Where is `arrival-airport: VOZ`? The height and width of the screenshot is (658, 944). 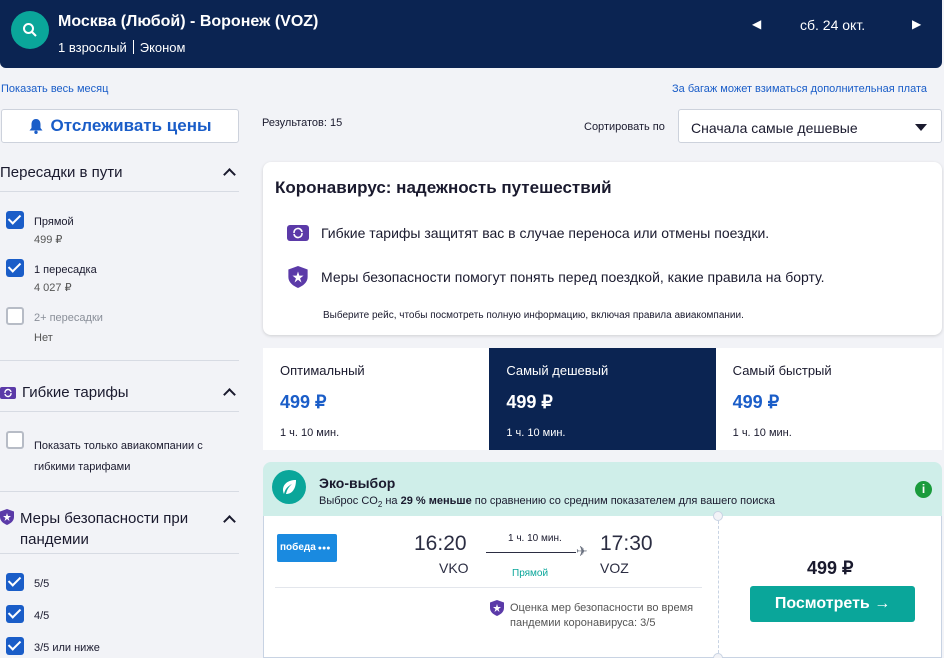
arrival-airport: VOZ is located at coordinates (614, 568).